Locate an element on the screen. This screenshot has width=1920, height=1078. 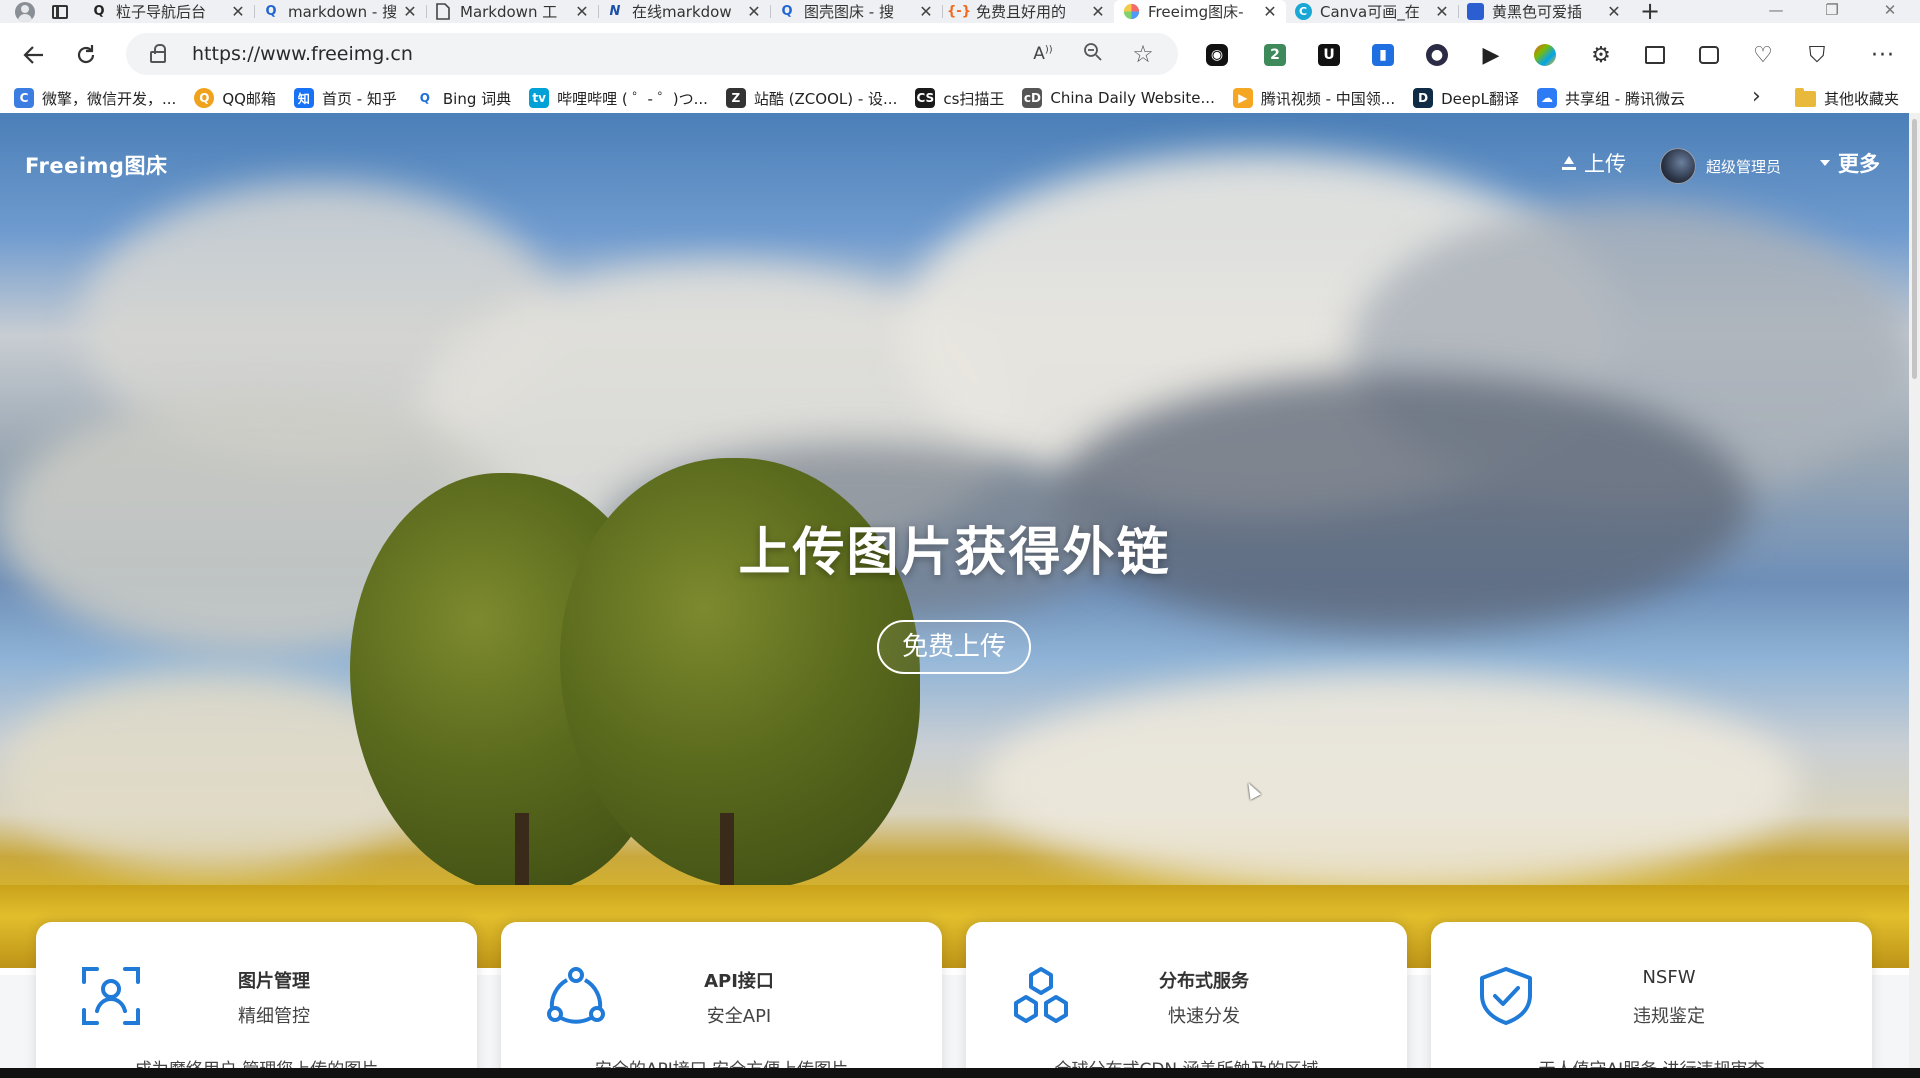
zoom-out-icon is located at coordinates (1093, 54).